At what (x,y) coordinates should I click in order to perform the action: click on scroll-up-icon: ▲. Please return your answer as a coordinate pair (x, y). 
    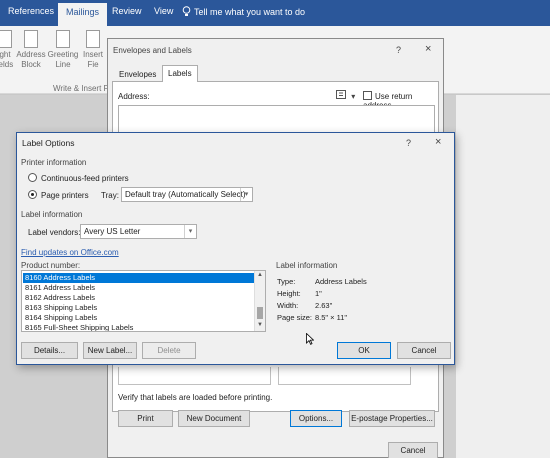
    Looking at the image, I should click on (260, 275).